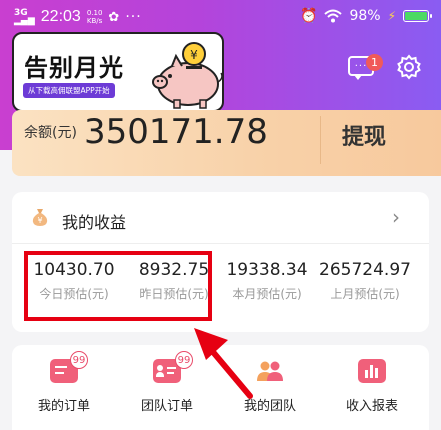  I want to click on moneybag-icon: ¥, so click(40, 217).